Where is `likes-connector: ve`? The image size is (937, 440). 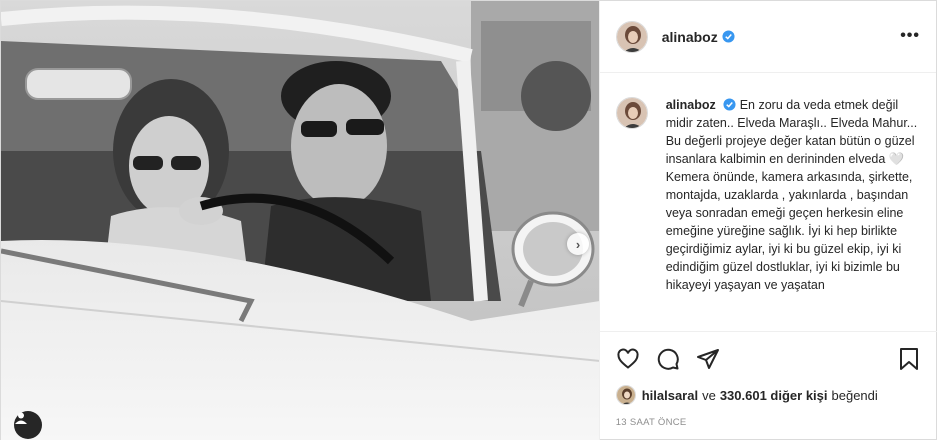
likes-connector: ve is located at coordinates (709, 395).